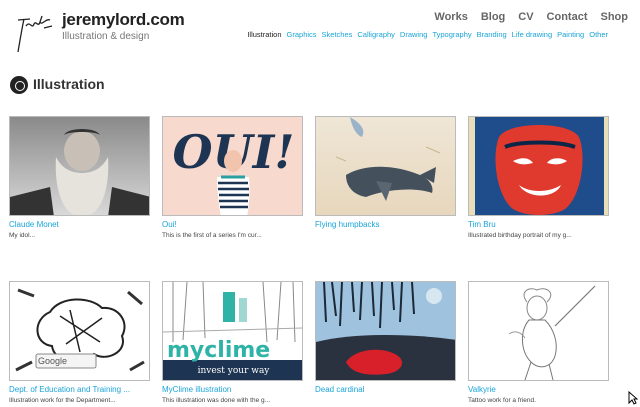 This screenshot has height=407, width=640. Describe the element at coordinates (123, 20) in the screenshot. I see `site-title: jeremylord.com` at that location.